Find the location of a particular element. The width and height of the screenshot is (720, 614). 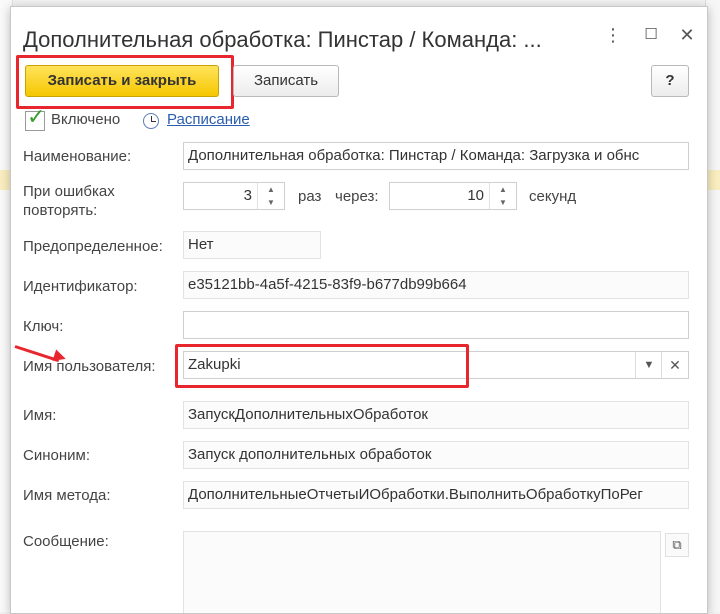

save-button: Записать is located at coordinates (286, 81).